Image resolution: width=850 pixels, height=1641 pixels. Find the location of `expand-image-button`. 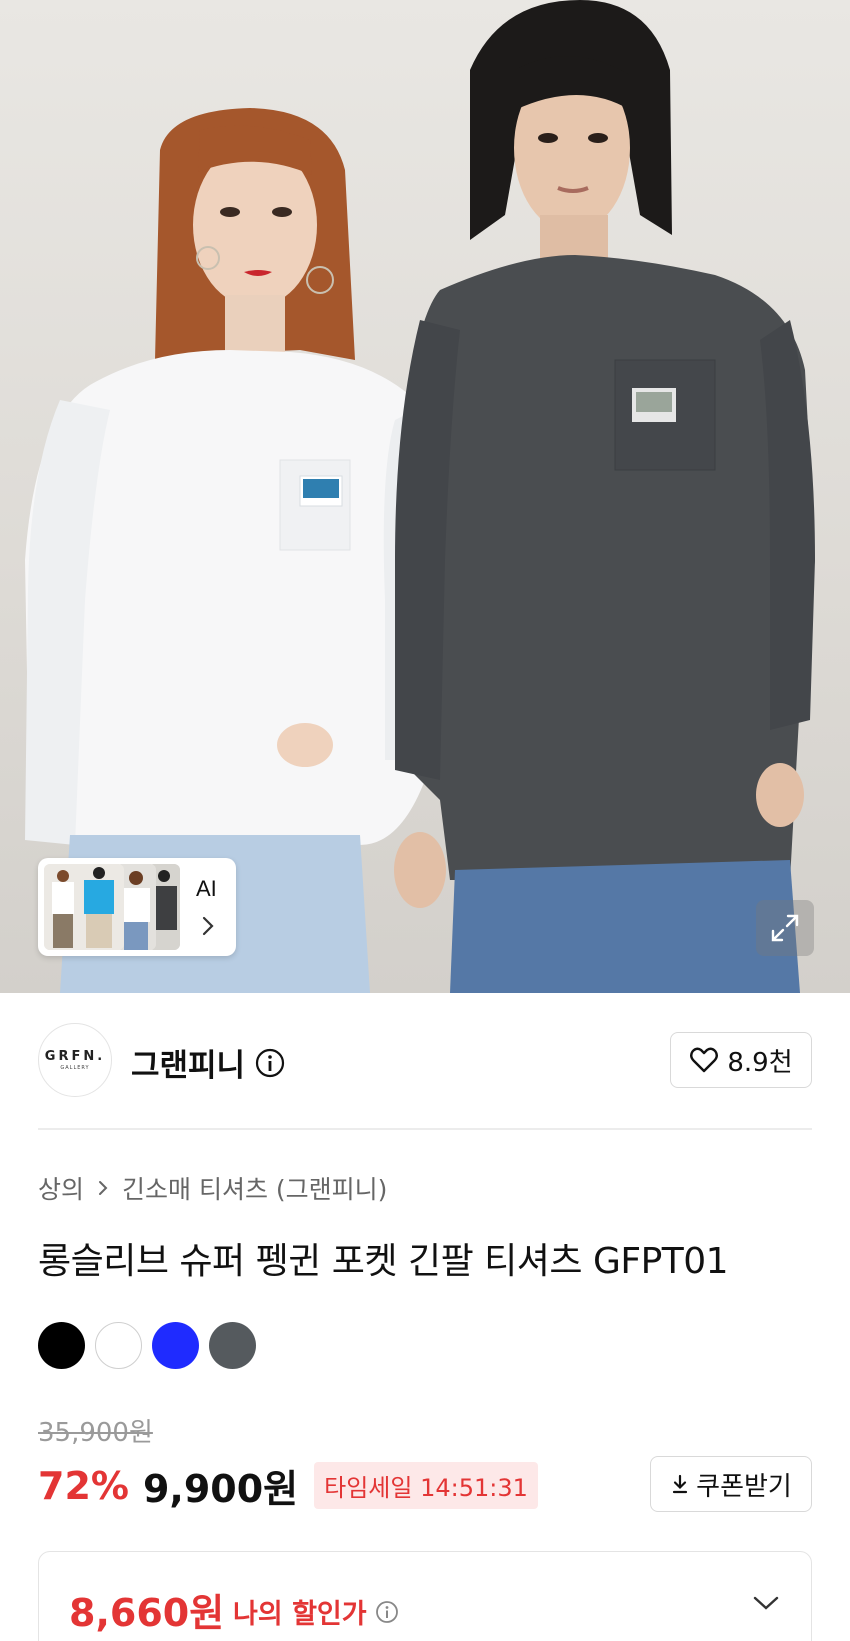

expand-image-button is located at coordinates (785, 928).